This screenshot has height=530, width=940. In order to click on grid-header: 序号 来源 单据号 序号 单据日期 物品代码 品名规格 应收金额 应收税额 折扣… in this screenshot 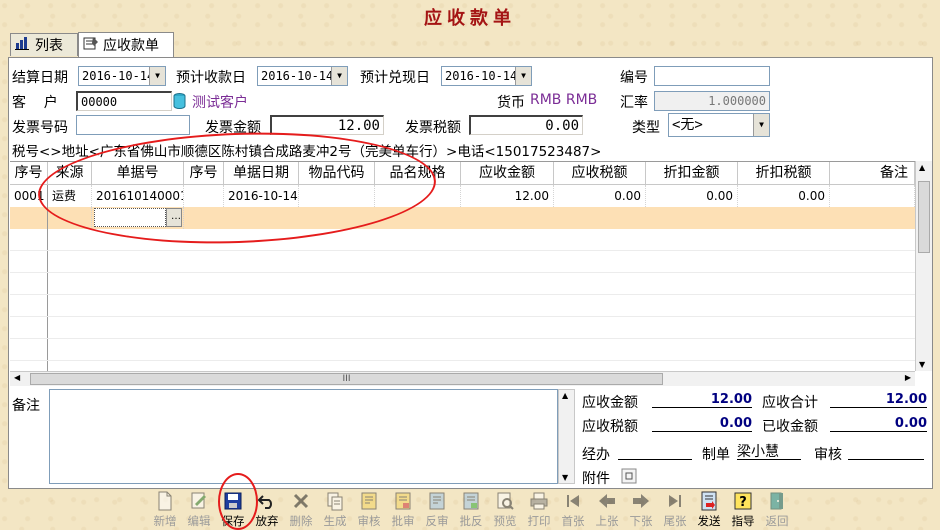, I will do `click(462, 173)`.